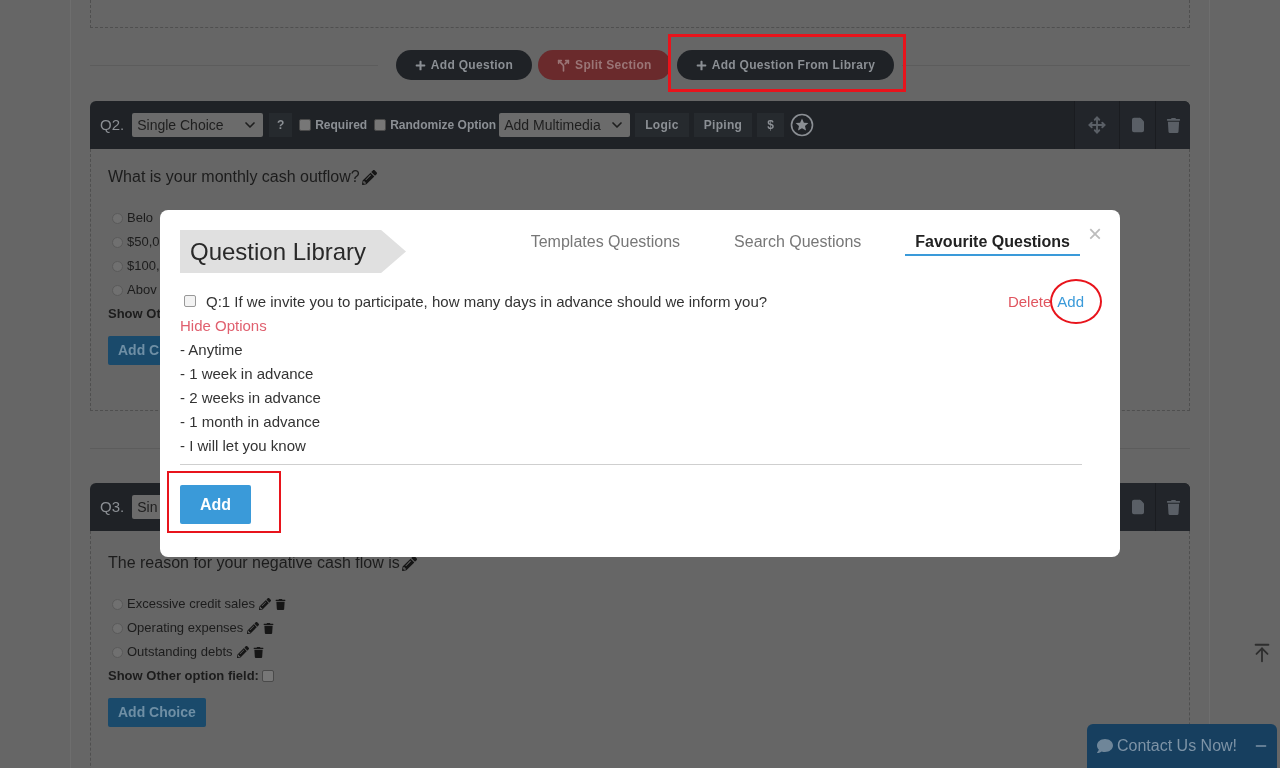 The width and height of the screenshot is (1280, 768). I want to click on move-icon, so click(1097, 125).